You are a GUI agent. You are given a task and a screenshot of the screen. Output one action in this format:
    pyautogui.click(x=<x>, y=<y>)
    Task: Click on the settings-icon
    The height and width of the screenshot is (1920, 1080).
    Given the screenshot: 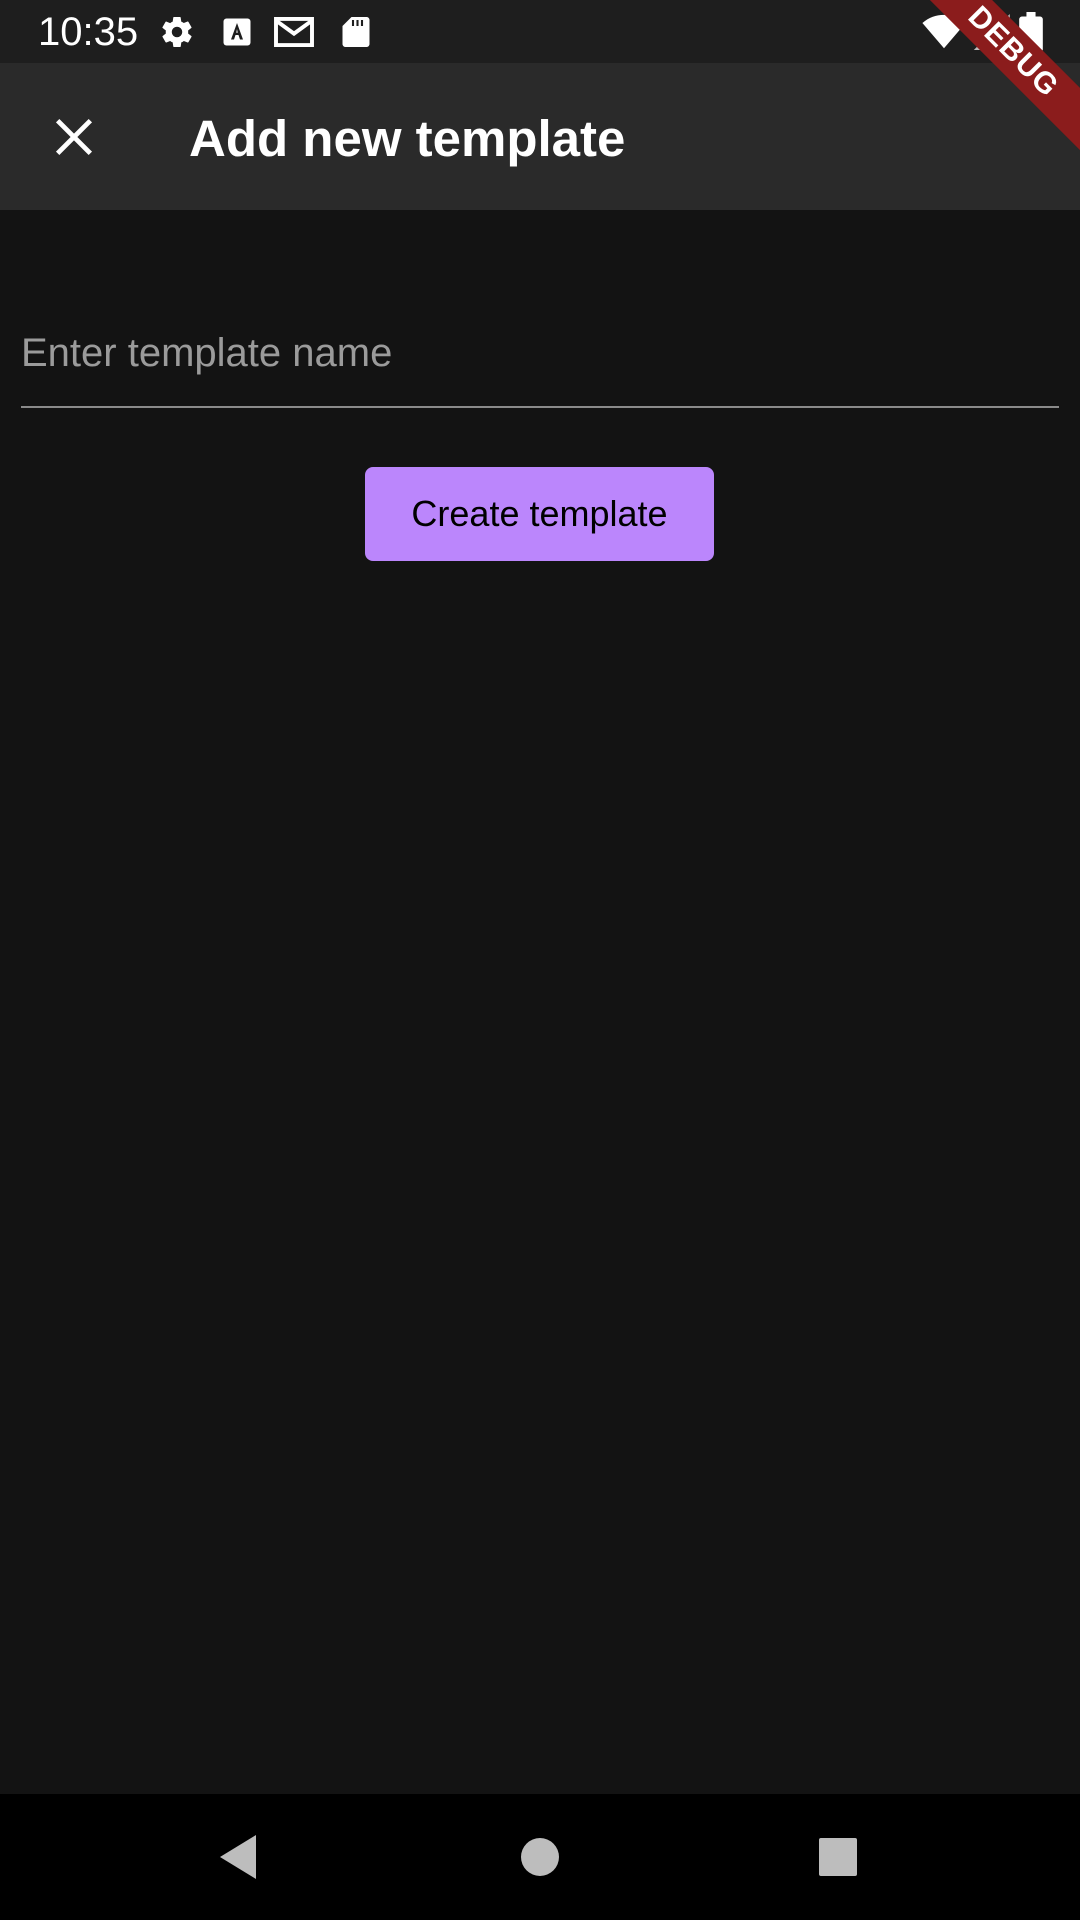 What is the action you would take?
    pyautogui.click(x=177, y=32)
    